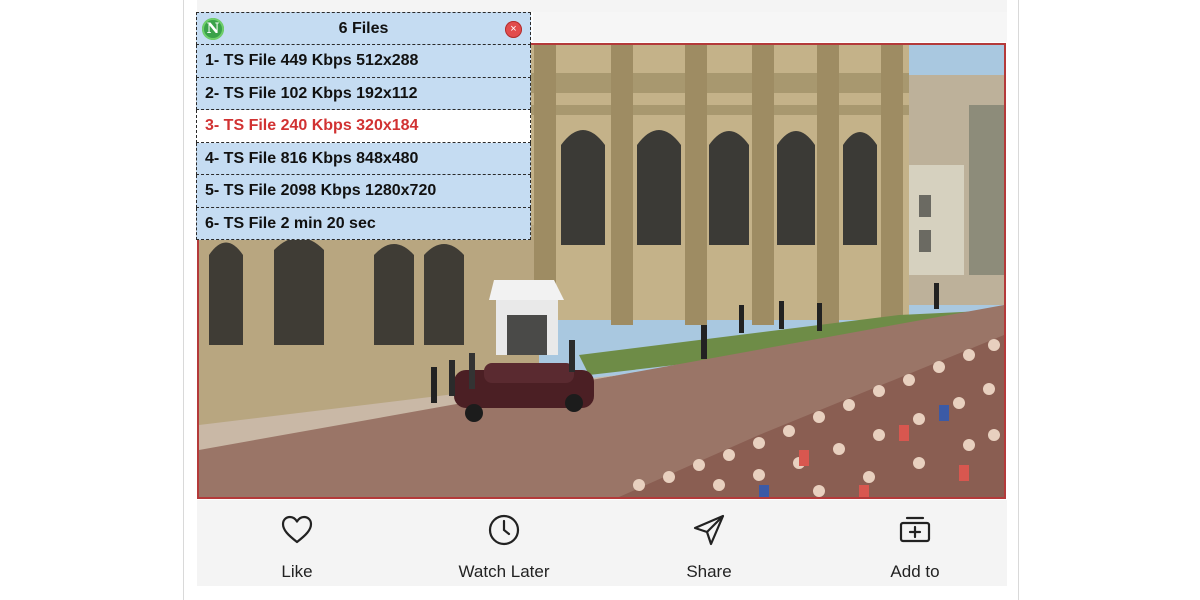 The height and width of the screenshot is (600, 1200). I want to click on bottom-band, so click(602, 594).